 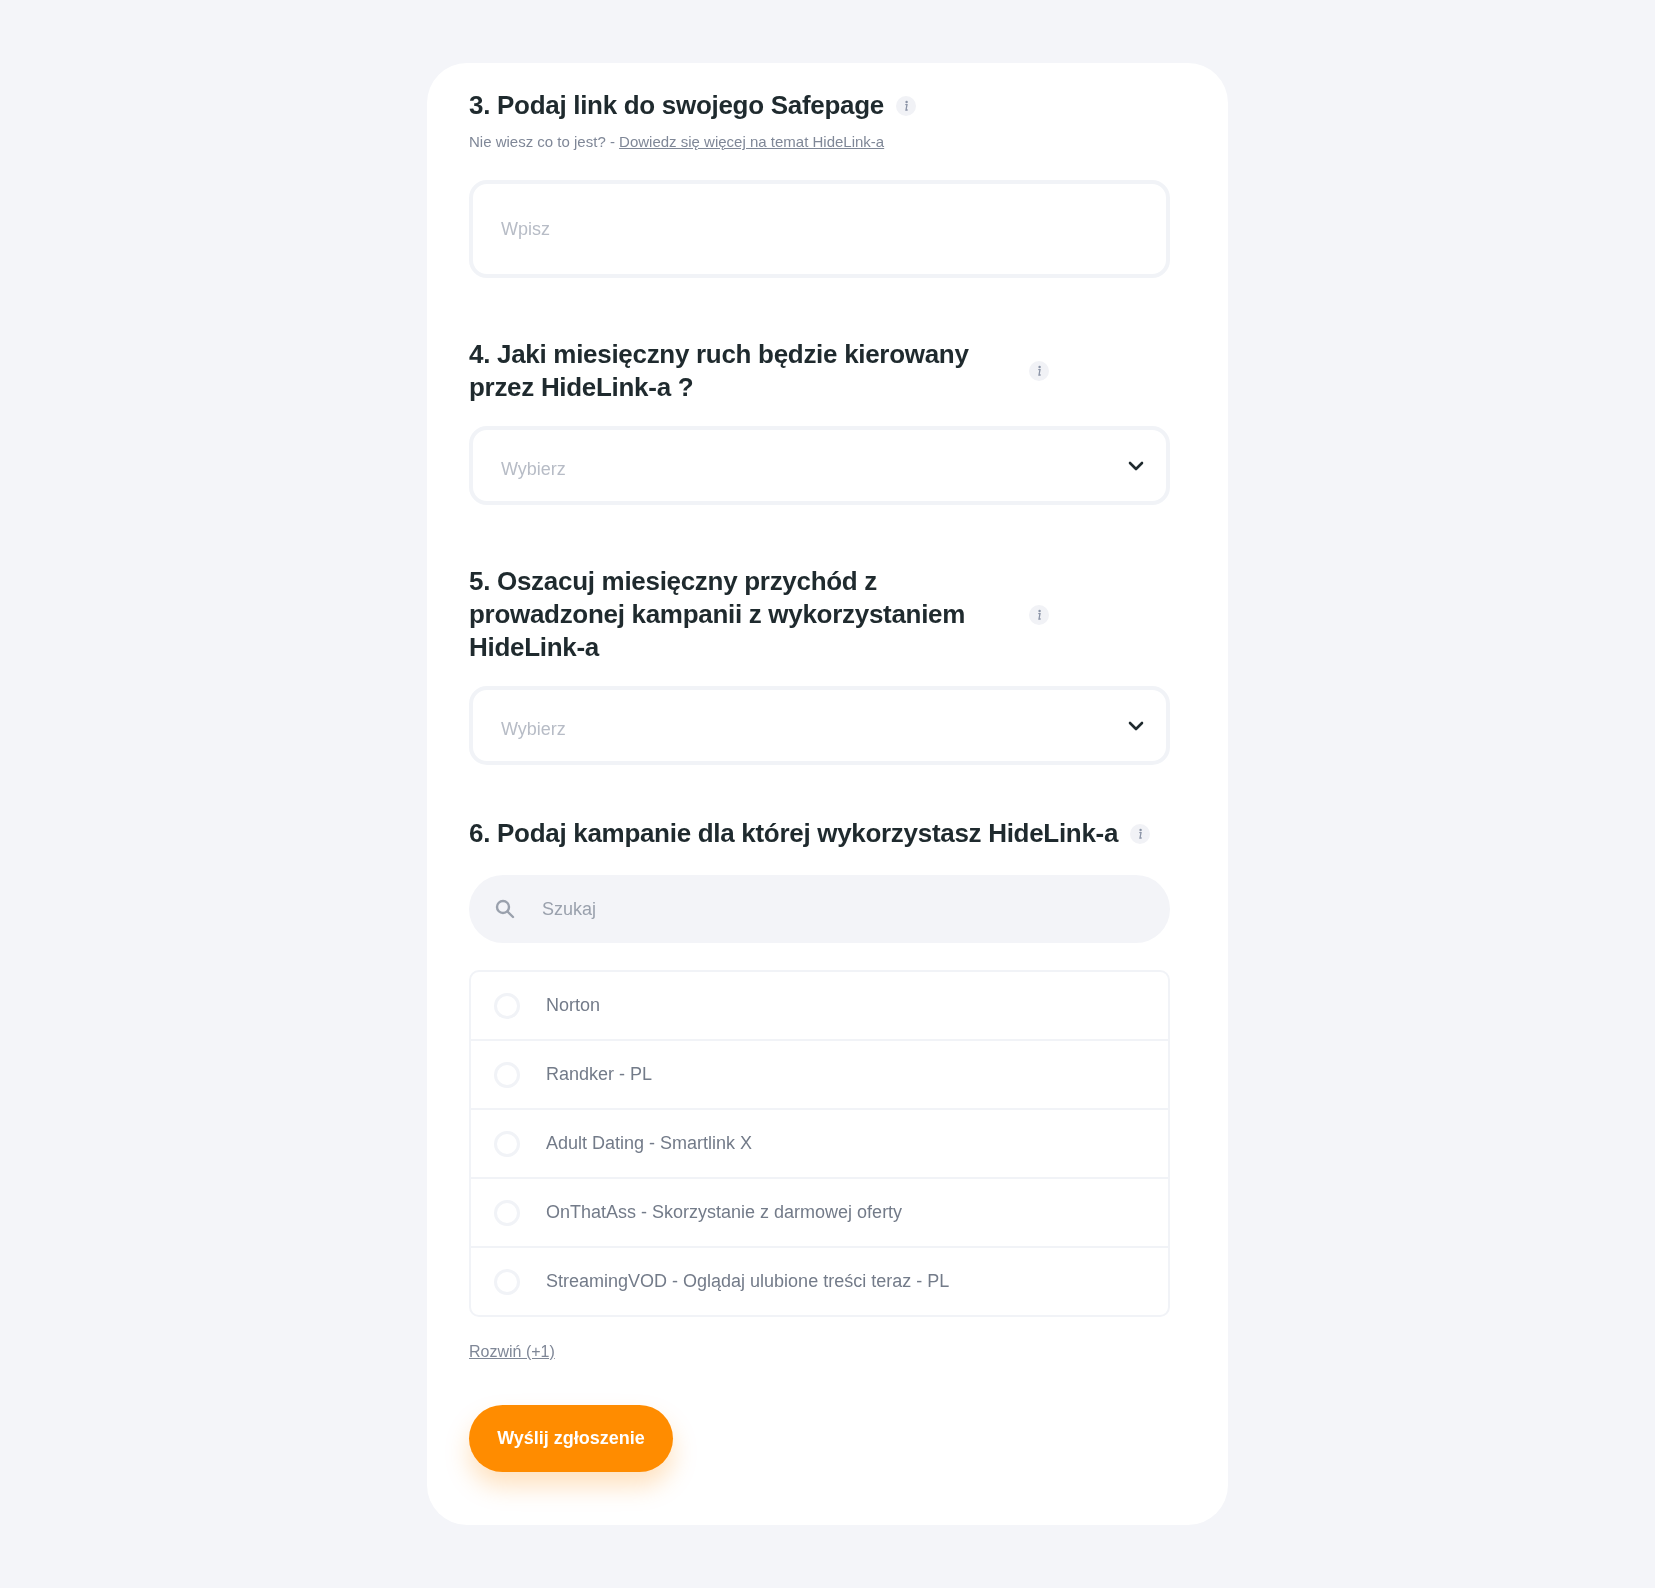 What do you see at coordinates (571, 1438) in the screenshot?
I see `submit-button: Wyślij zgłoszenie` at bounding box center [571, 1438].